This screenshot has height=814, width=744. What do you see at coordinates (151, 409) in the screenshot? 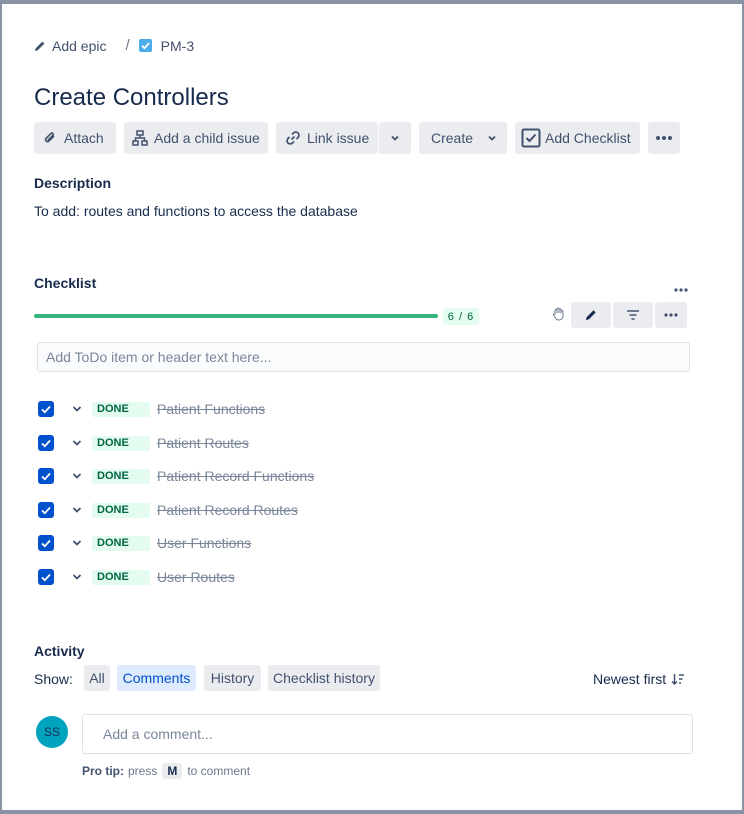
I see `checklist-item: DONE Patient Functions` at bounding box center [151, 409].